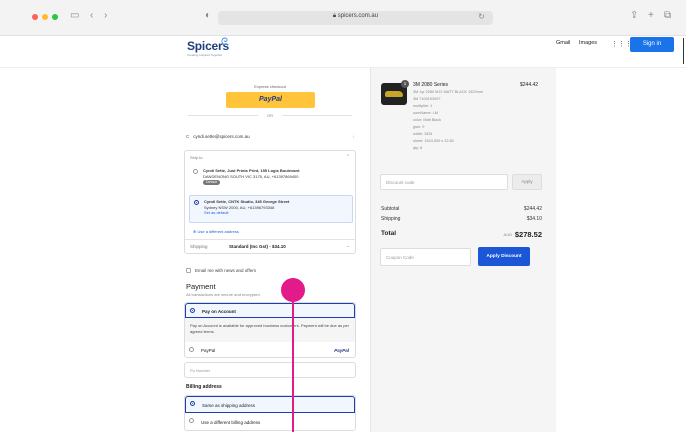  I want to click on url-text: spicers.com.au, so click(358, 16).